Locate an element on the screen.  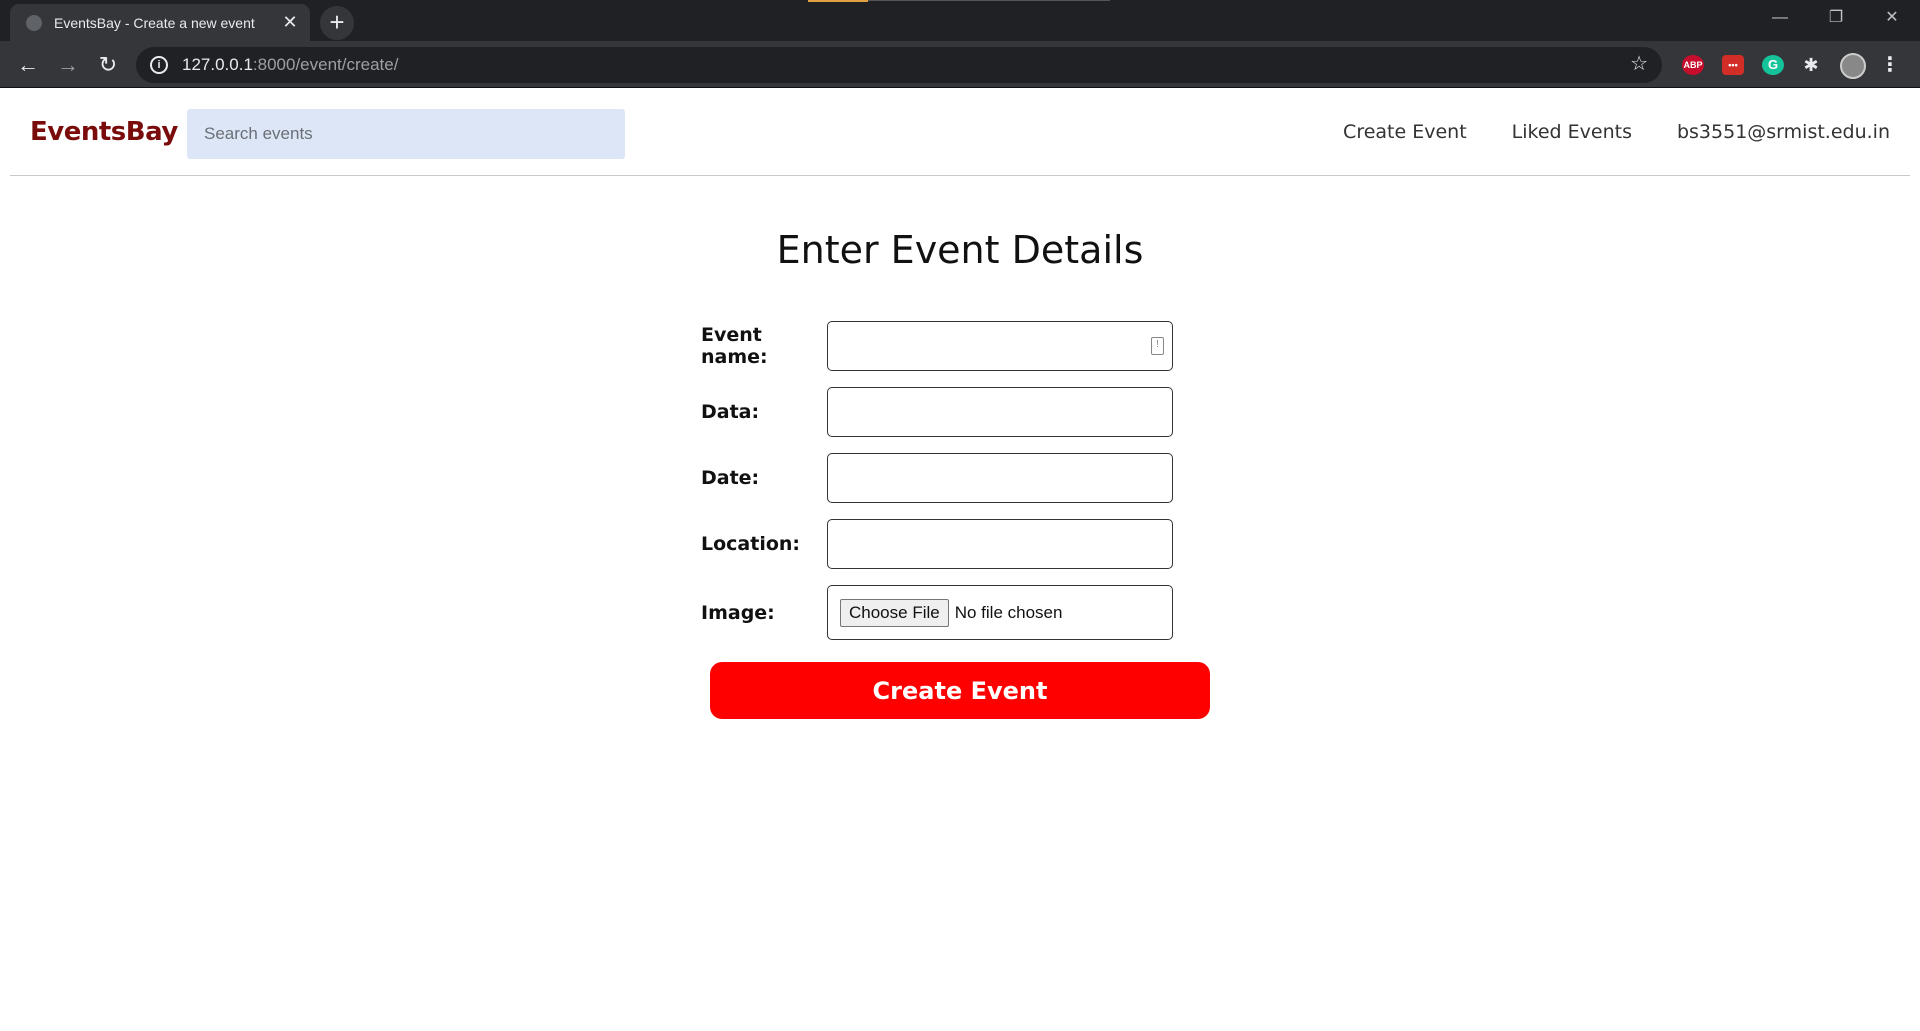
profile-avatar is located at coordinates (1853, 66).